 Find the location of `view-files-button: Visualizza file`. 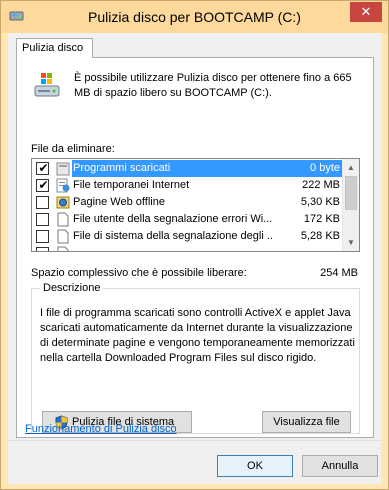

view-files-button: Visualizza file is located at coordinates (306, 422).